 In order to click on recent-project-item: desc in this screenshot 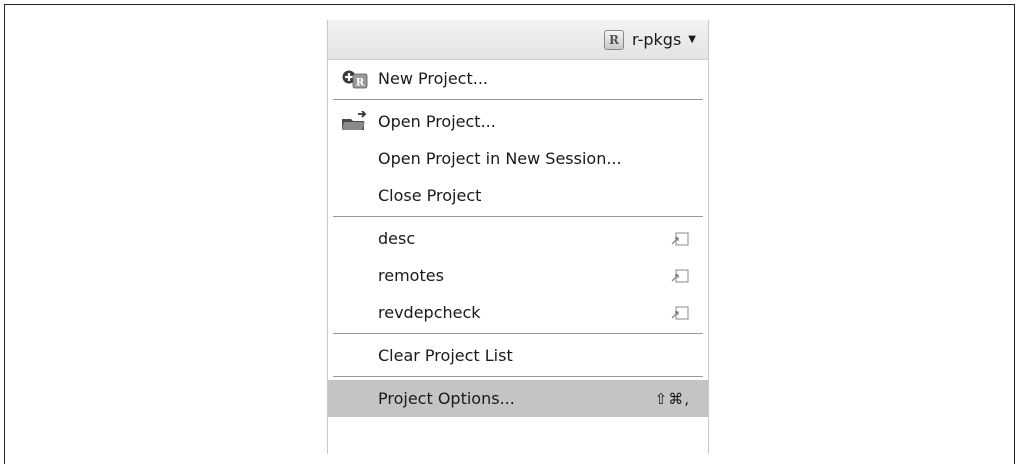, I will do `click(518, 238)`.